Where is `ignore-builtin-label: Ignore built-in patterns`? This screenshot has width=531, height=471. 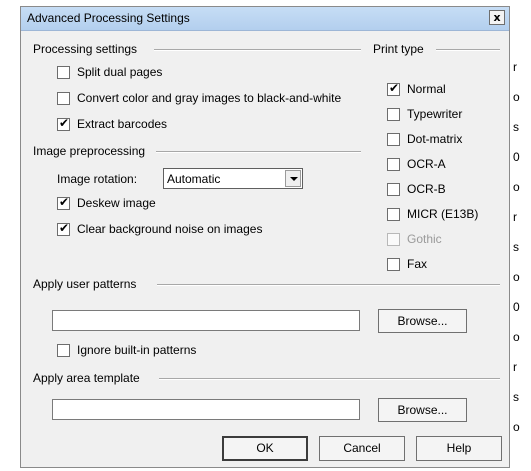
ignore-builtin-label: Ignore built-in patterns is located at coordinates (136, 350).